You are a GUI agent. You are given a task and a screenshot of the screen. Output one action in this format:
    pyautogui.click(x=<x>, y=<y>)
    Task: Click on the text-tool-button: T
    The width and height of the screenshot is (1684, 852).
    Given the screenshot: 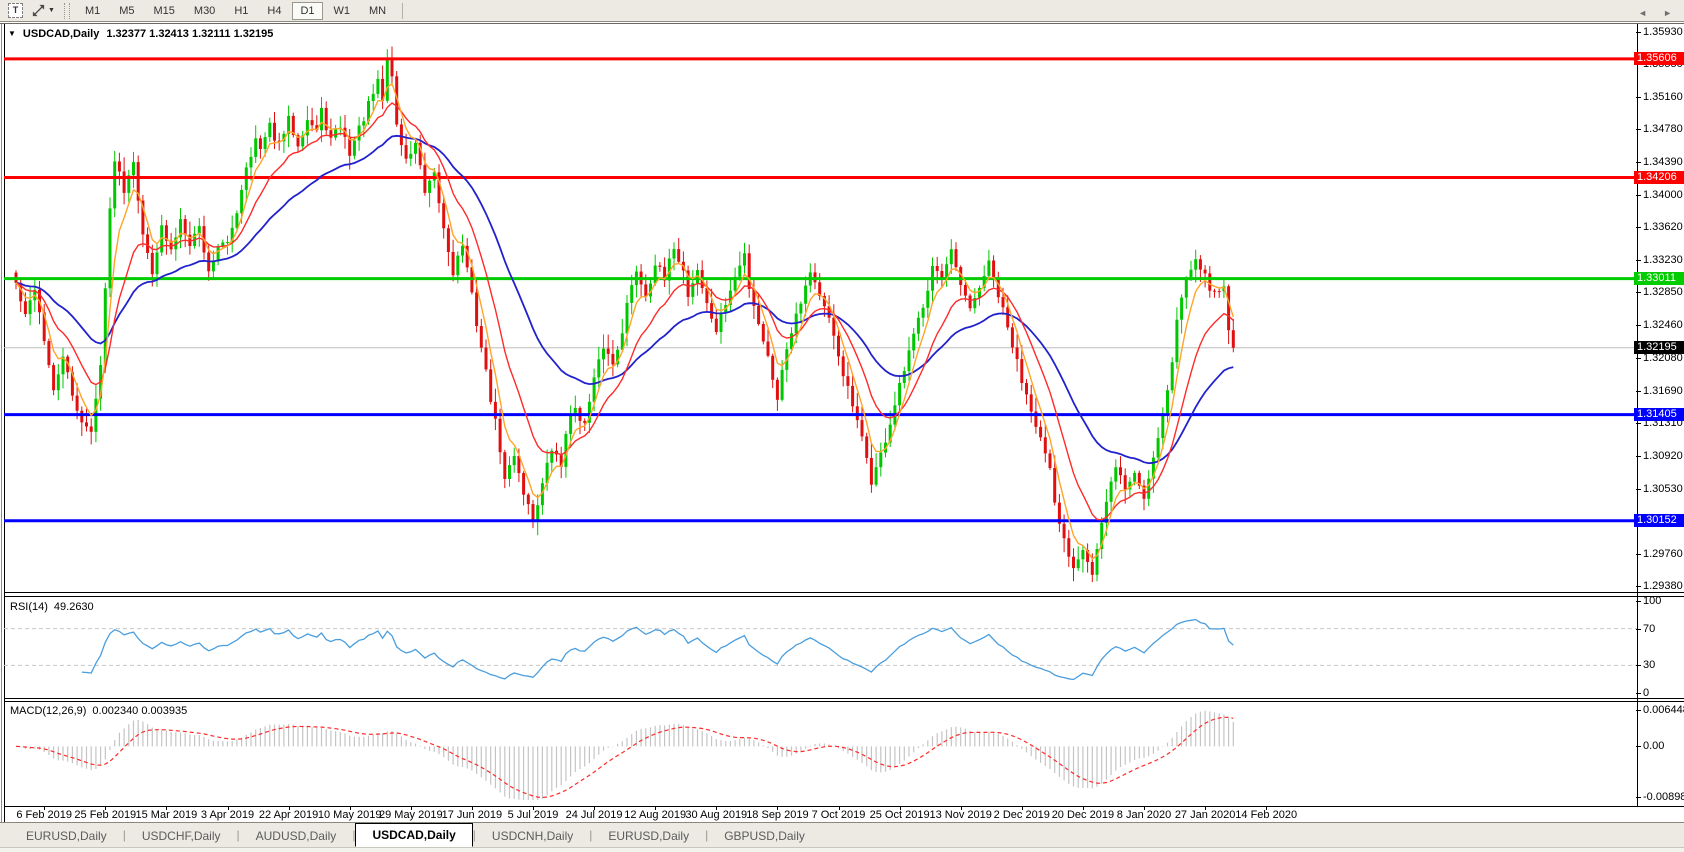 What is the action you would take?
    pyautogui.click(x=15, y=11)
    